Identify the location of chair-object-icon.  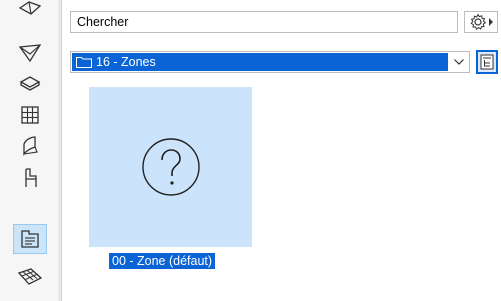
(31, 177).